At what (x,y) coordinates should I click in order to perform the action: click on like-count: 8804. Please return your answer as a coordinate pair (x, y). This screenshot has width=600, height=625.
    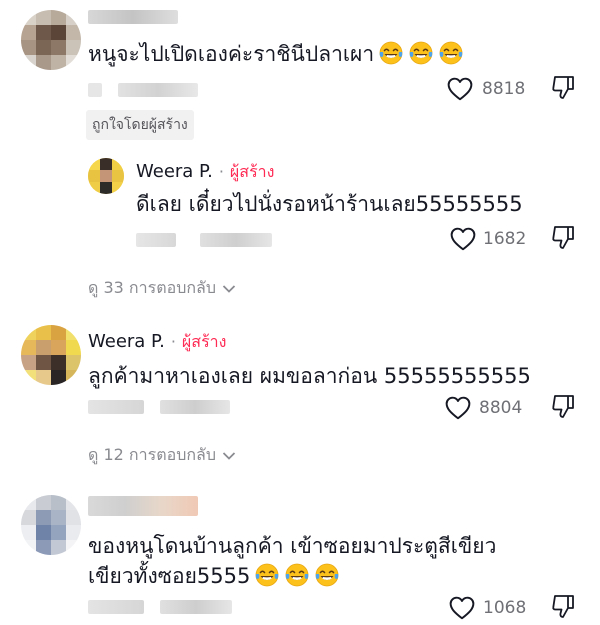
    Looking at the image, I should click on (501, 408).